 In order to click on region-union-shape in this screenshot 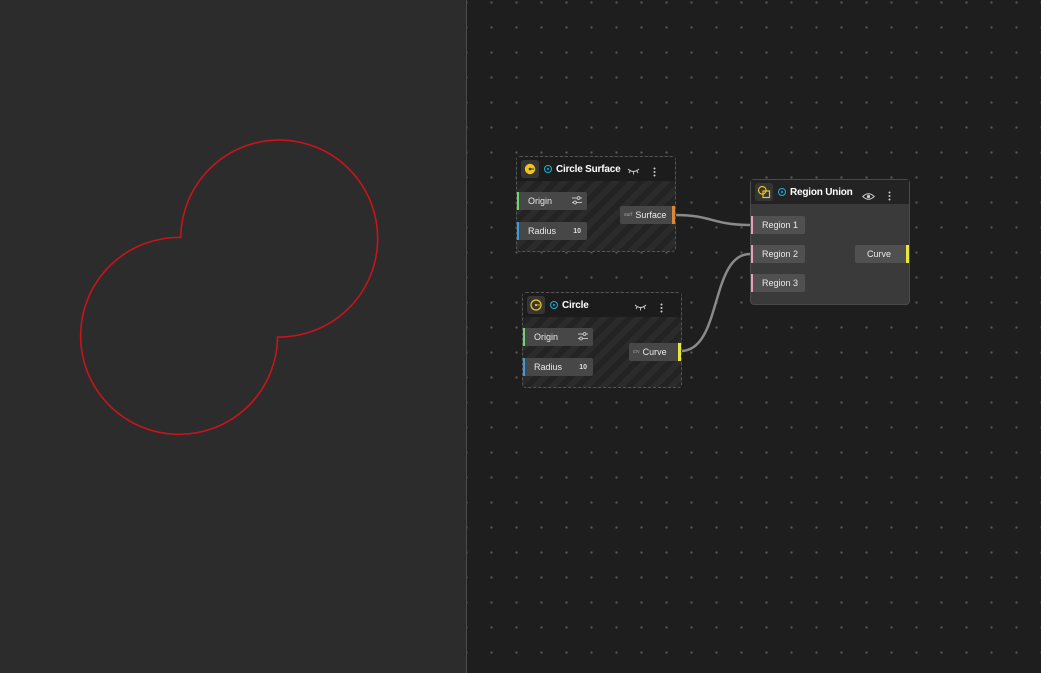, I will do `click(229, 287)`.